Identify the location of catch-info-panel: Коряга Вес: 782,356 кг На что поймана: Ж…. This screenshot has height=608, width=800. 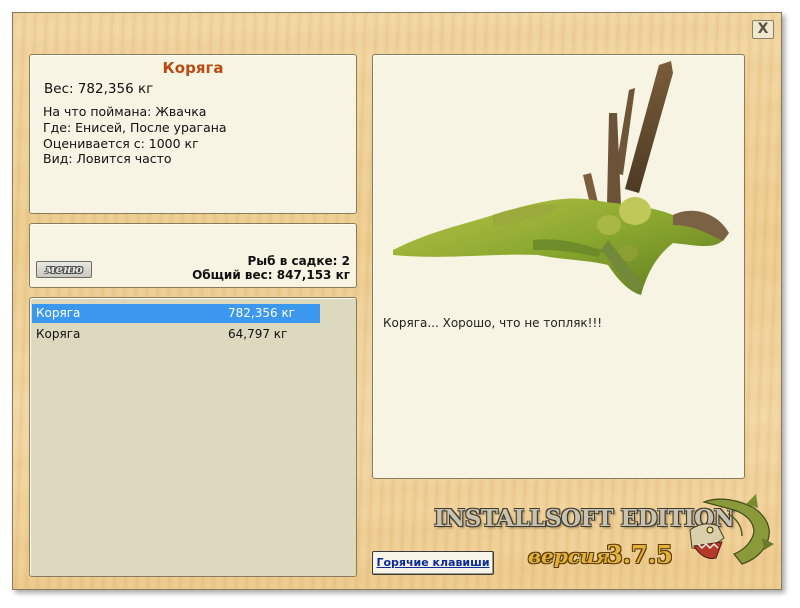
(193, 134).